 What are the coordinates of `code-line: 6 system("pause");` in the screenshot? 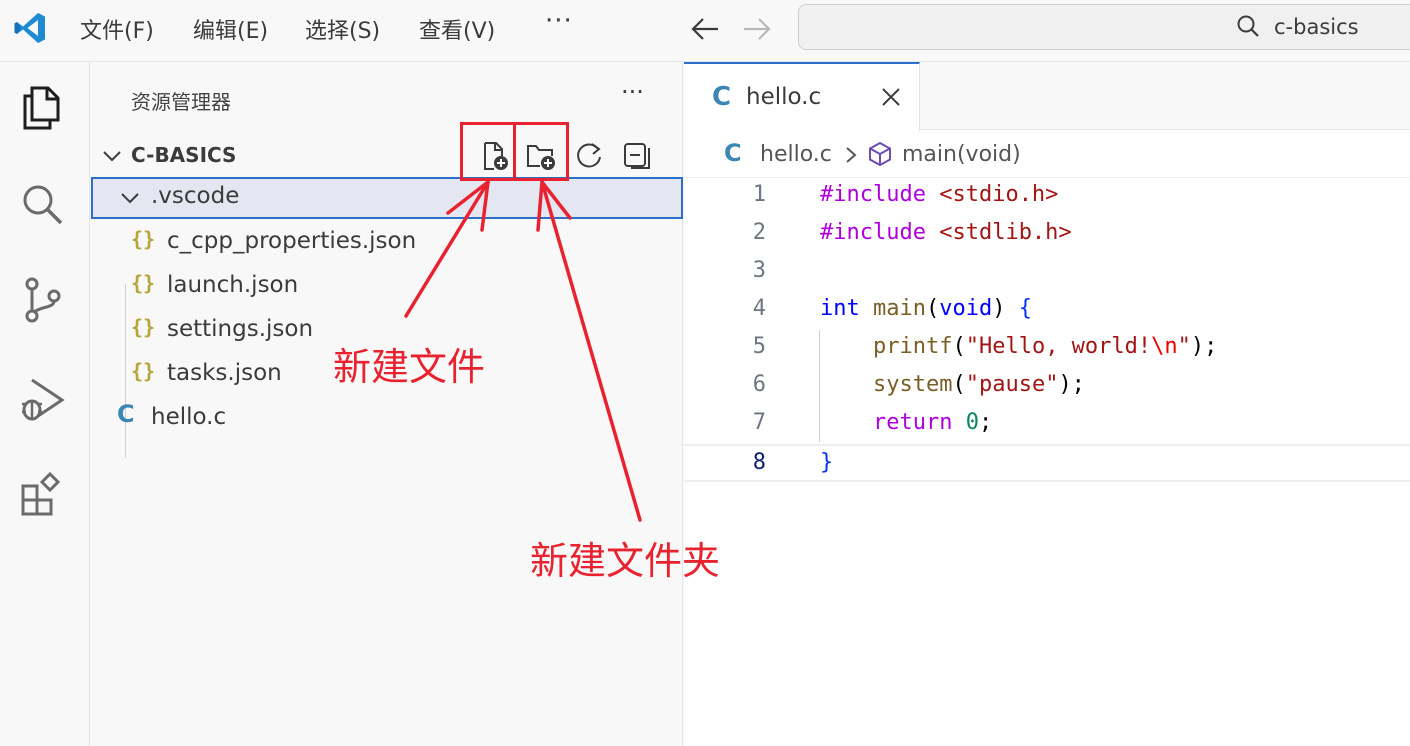 It's located at (1047, 387).